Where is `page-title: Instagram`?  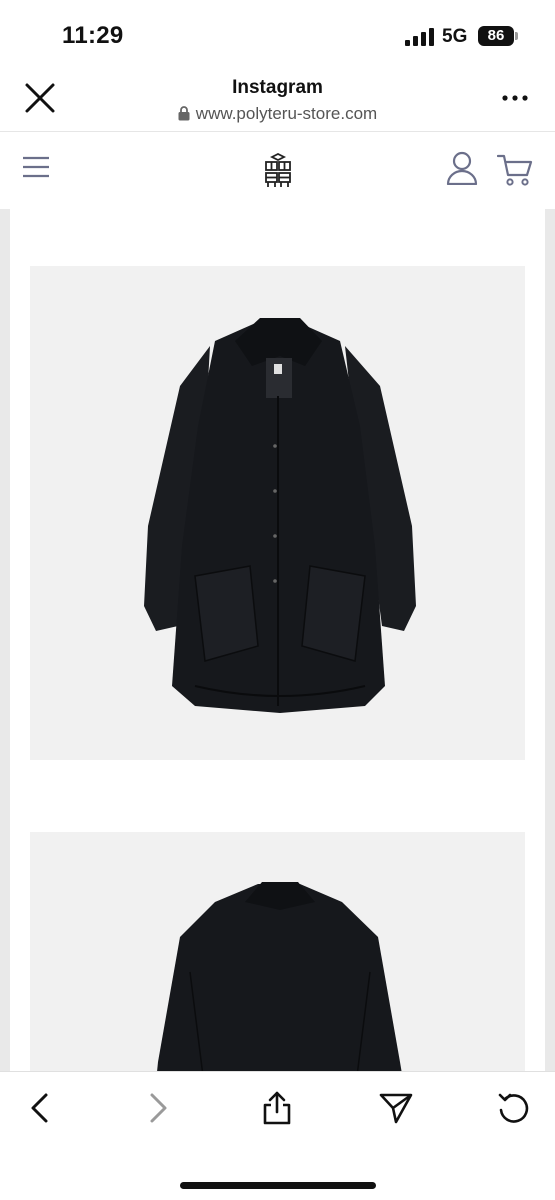 page-title: Instagram is located at coordinates (277, 87).